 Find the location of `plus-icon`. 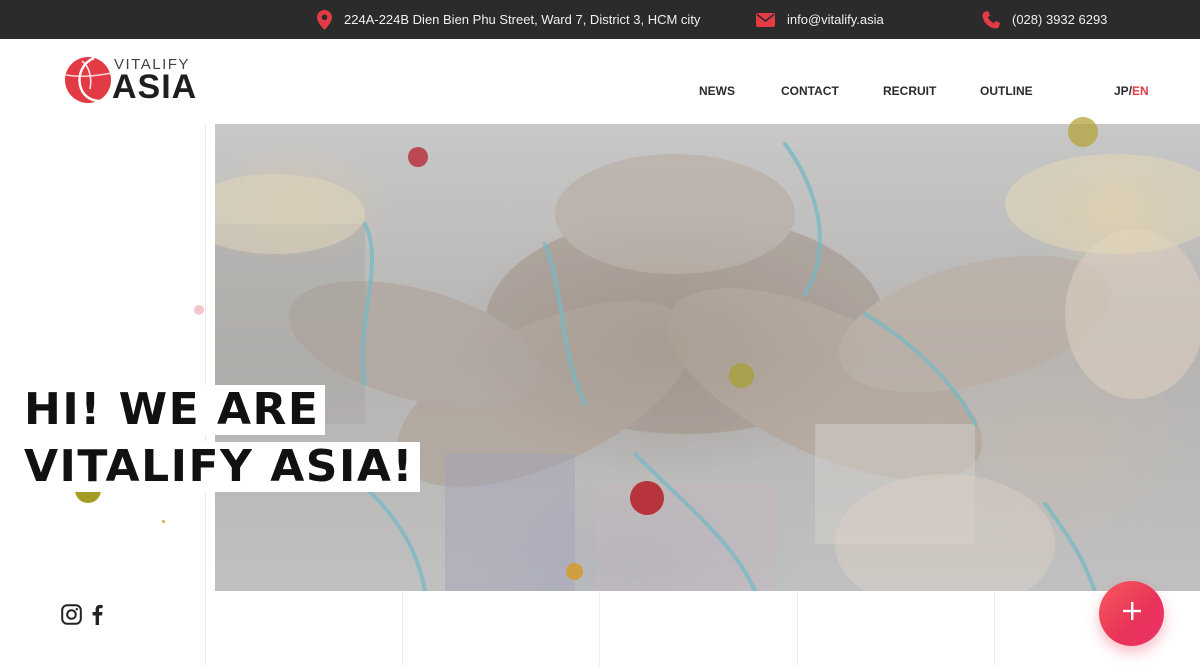

plus-icon is located at coordinates (1132, 613).